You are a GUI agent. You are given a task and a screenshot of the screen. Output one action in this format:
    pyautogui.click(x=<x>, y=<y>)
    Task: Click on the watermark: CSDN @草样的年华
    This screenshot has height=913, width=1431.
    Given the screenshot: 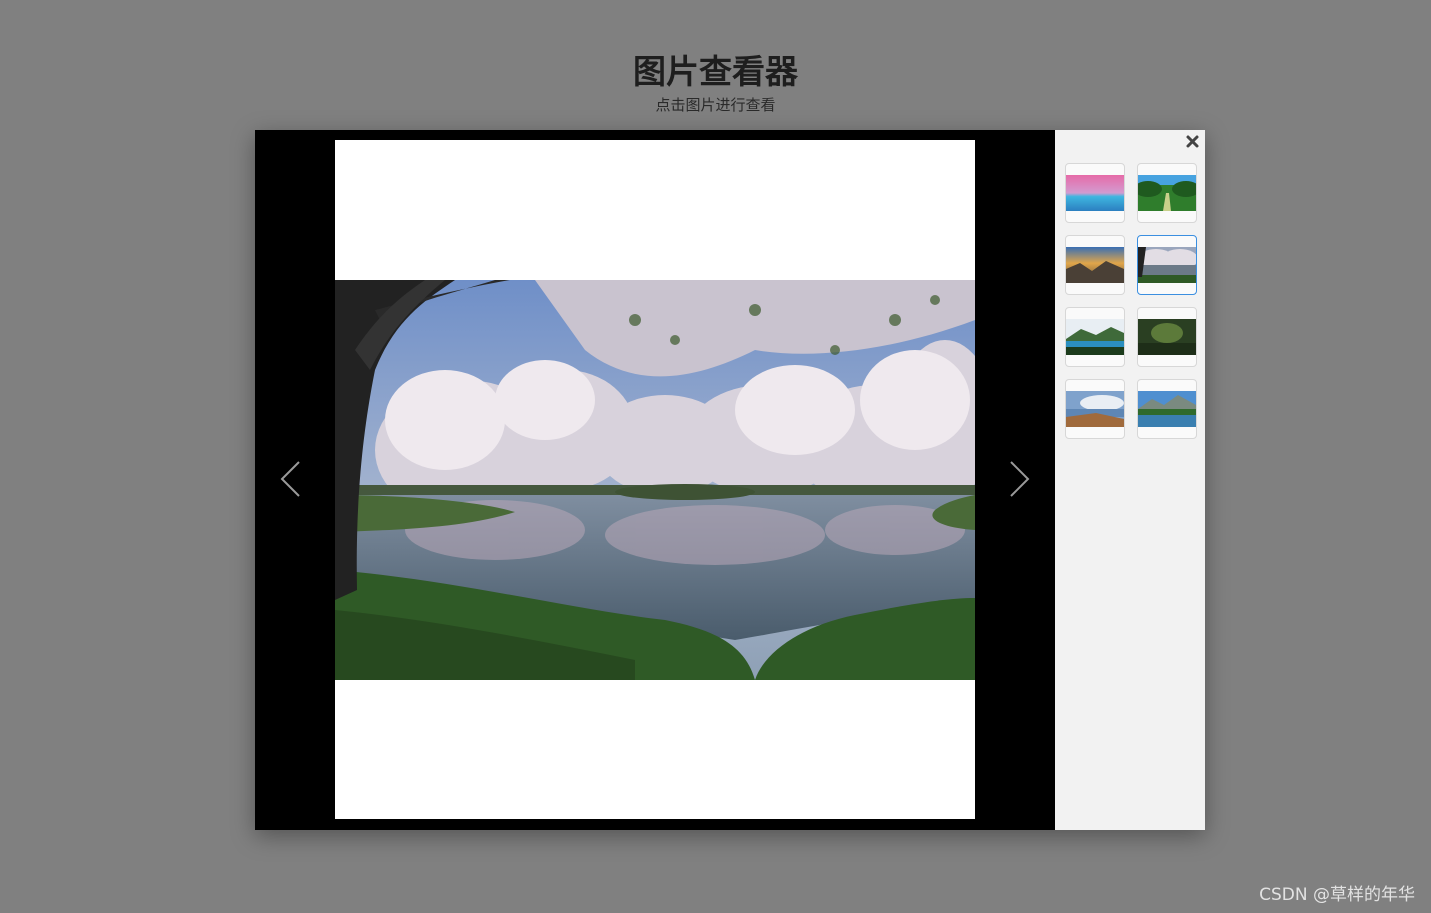 What is the action you would take?
    pyautogui.click(x=1337, y=895)
    